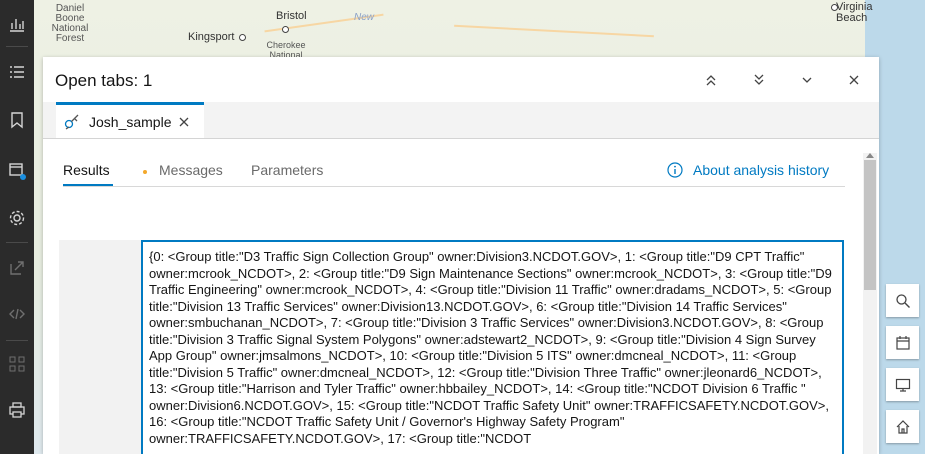 Image resolution: width=925 pixels, height=454 pixels. I want to click on active-tab-indicator, so click(88, 185).